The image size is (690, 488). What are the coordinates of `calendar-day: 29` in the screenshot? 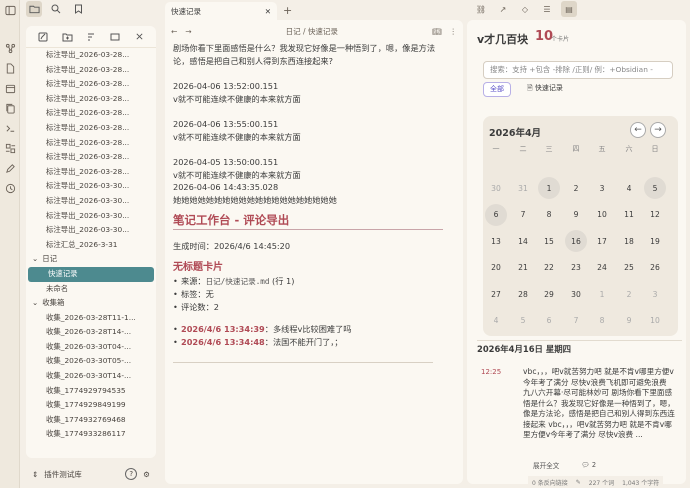 It's located at (549, 294).